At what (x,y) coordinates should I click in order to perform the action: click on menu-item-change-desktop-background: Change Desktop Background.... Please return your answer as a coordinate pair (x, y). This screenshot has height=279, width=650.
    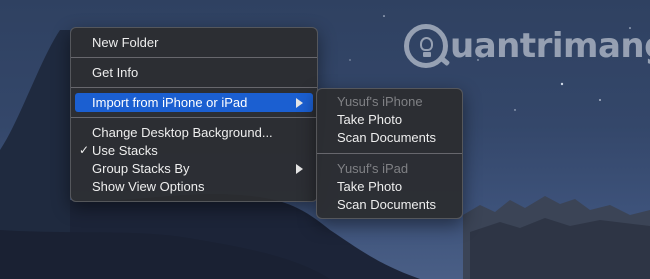
    Looking at the image, I should click on (194, 132).